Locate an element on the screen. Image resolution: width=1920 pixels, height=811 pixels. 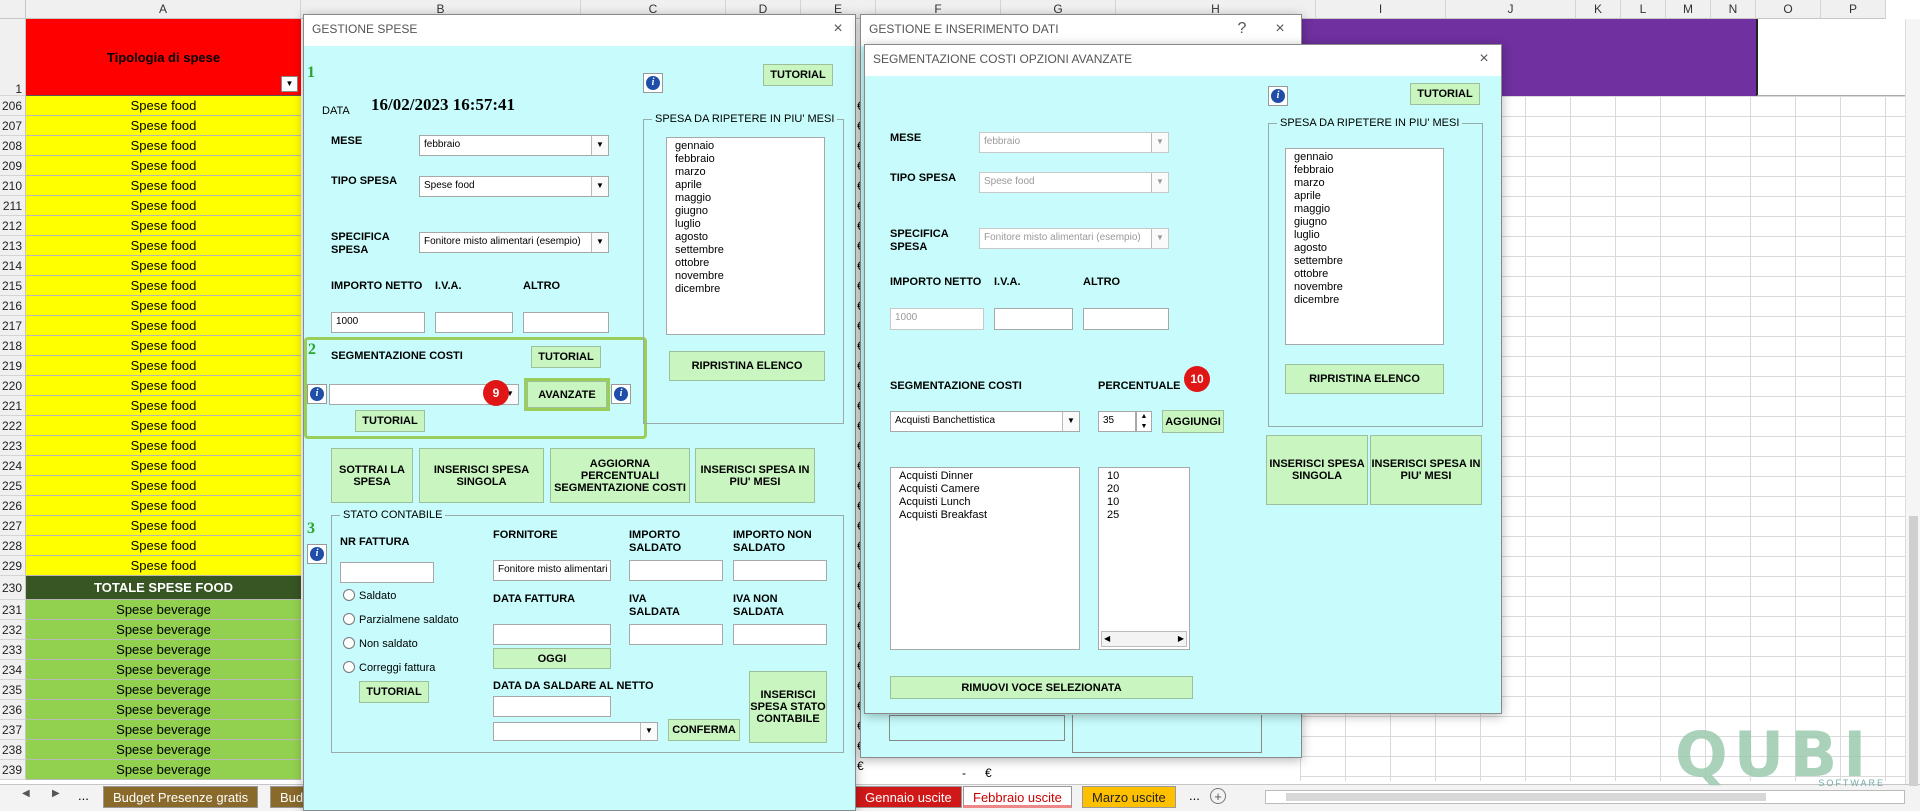
tab-bud: Bud is located at coordinates (287, 797).